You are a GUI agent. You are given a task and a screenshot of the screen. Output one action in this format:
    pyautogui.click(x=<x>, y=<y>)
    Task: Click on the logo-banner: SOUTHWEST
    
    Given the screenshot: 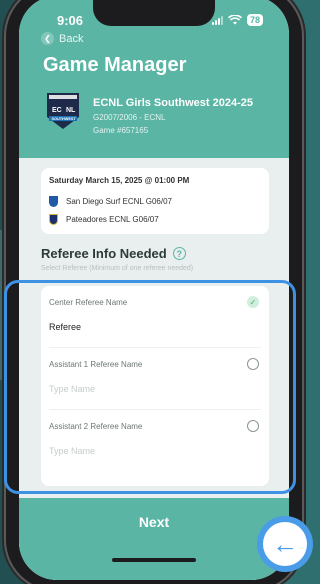 What is the action you would take?
    pyautogui.click(x=64, y=119)
    